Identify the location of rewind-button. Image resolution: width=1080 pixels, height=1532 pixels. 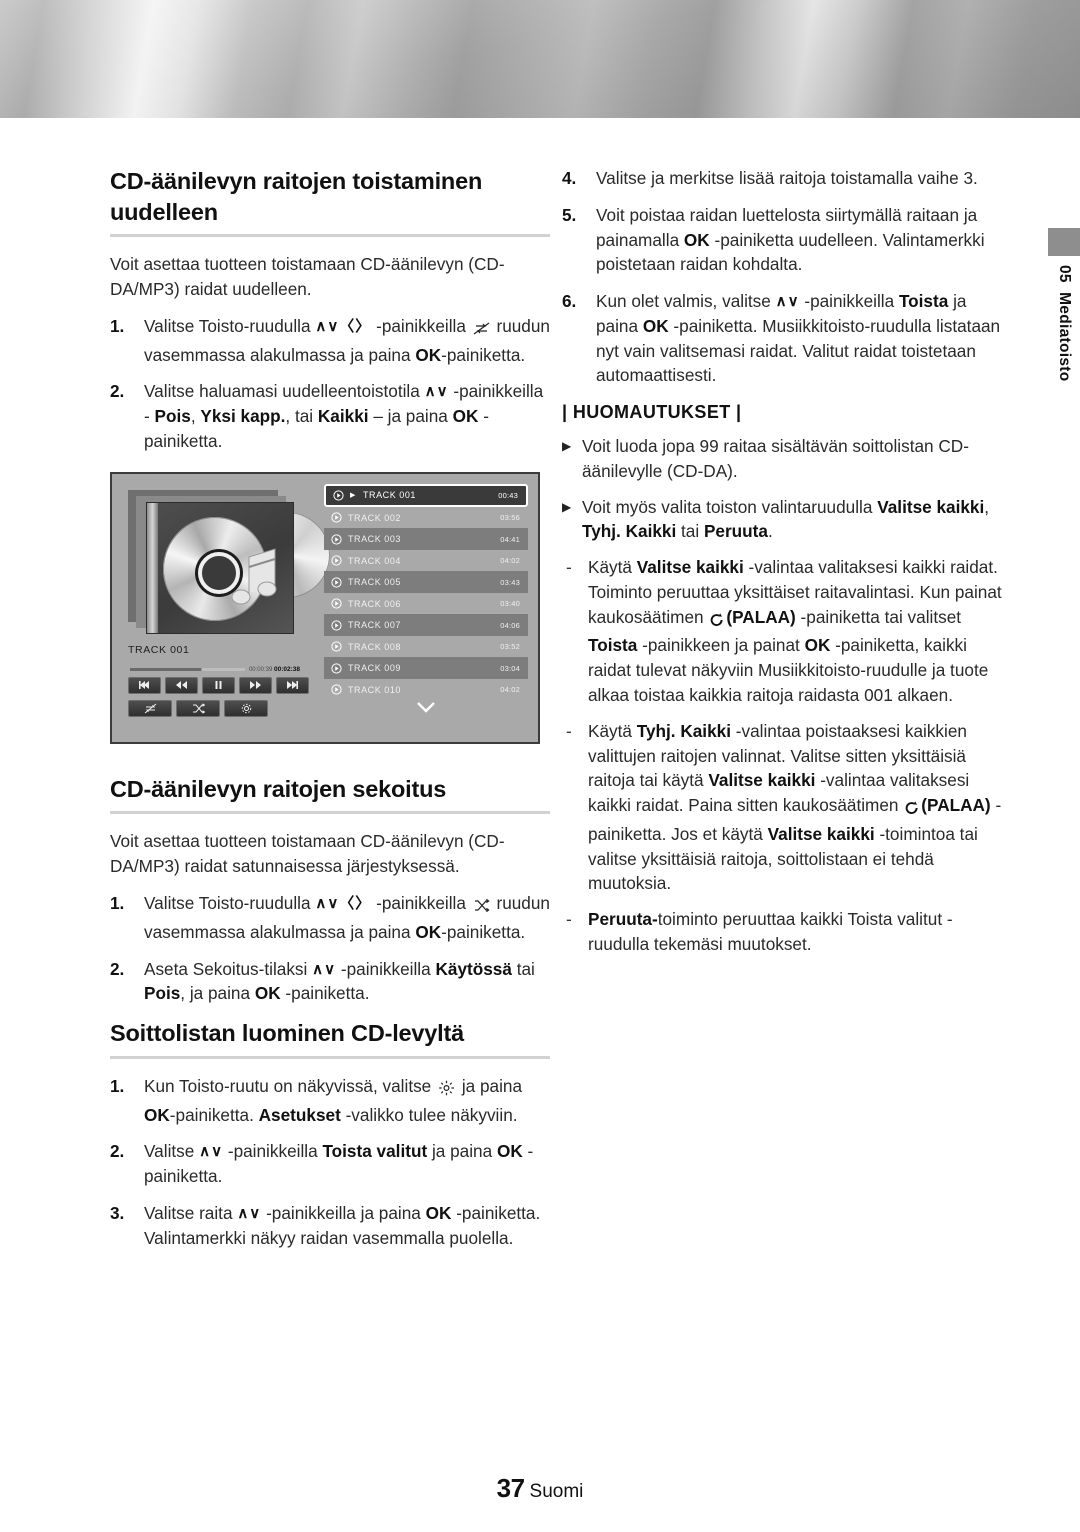
(181, 685).